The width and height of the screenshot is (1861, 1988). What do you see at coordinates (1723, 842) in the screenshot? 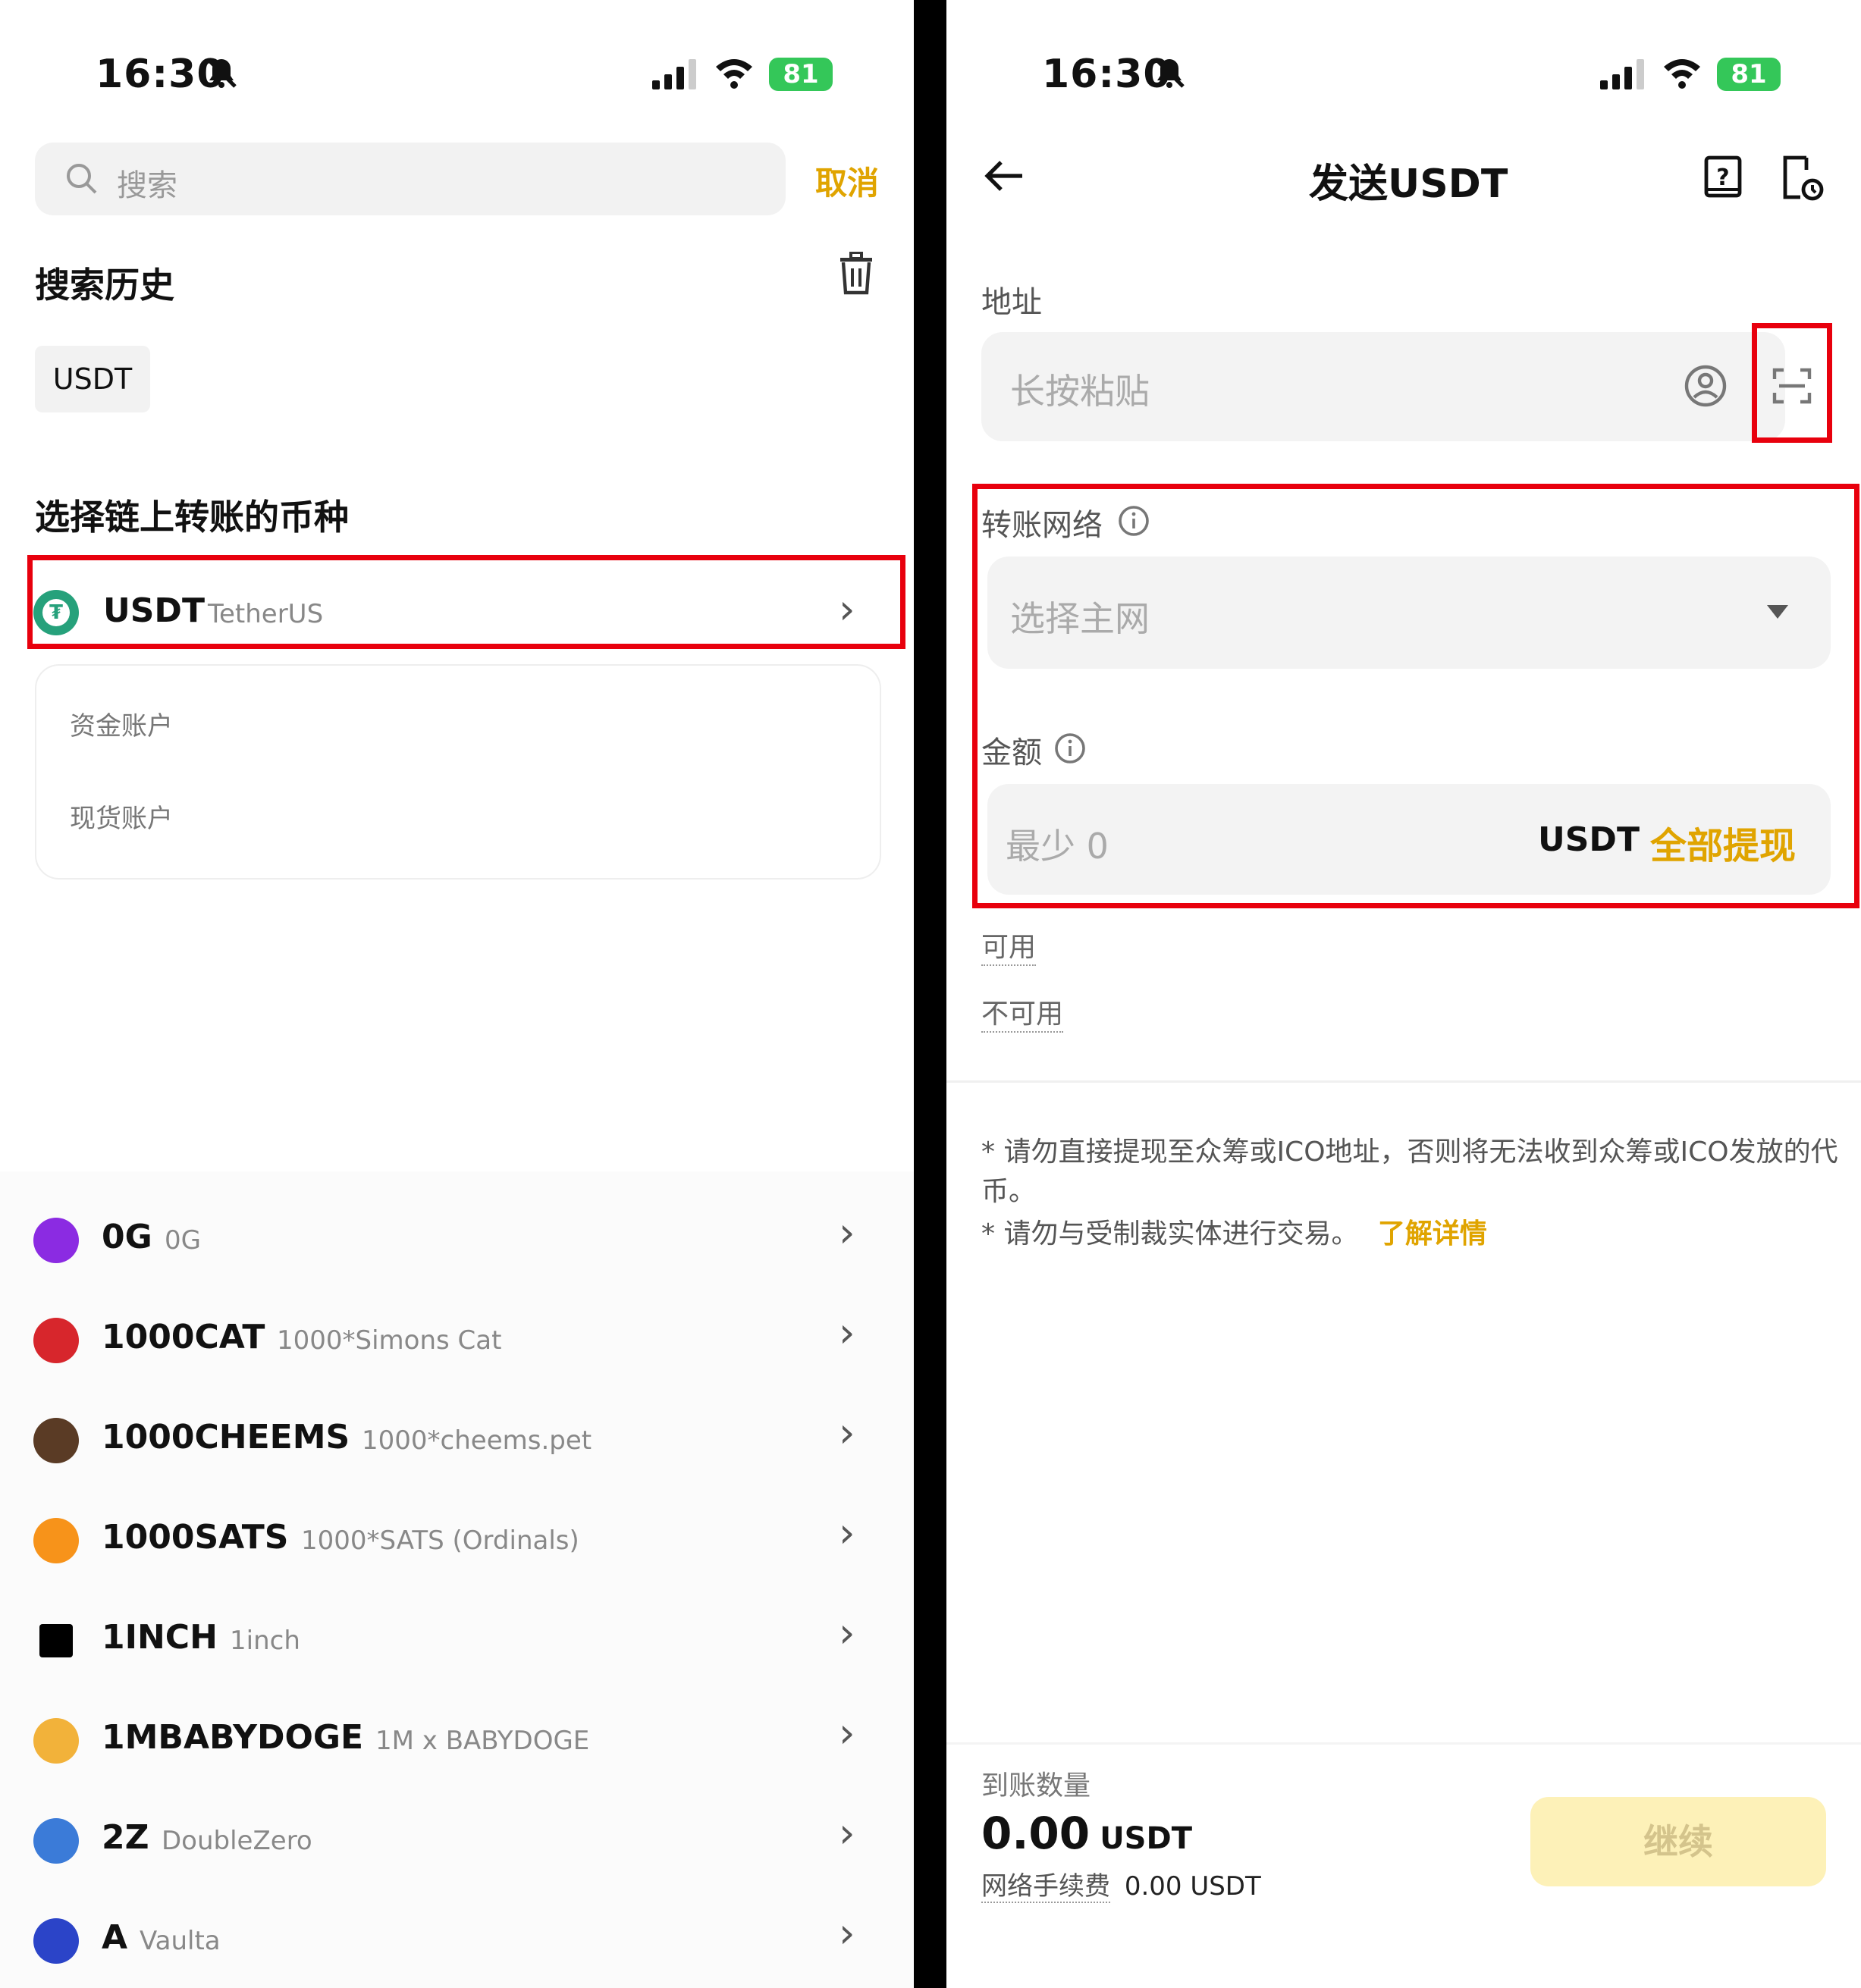
I see `withdraw-all-button: 全部提现` at bounding box center [1723, 842].